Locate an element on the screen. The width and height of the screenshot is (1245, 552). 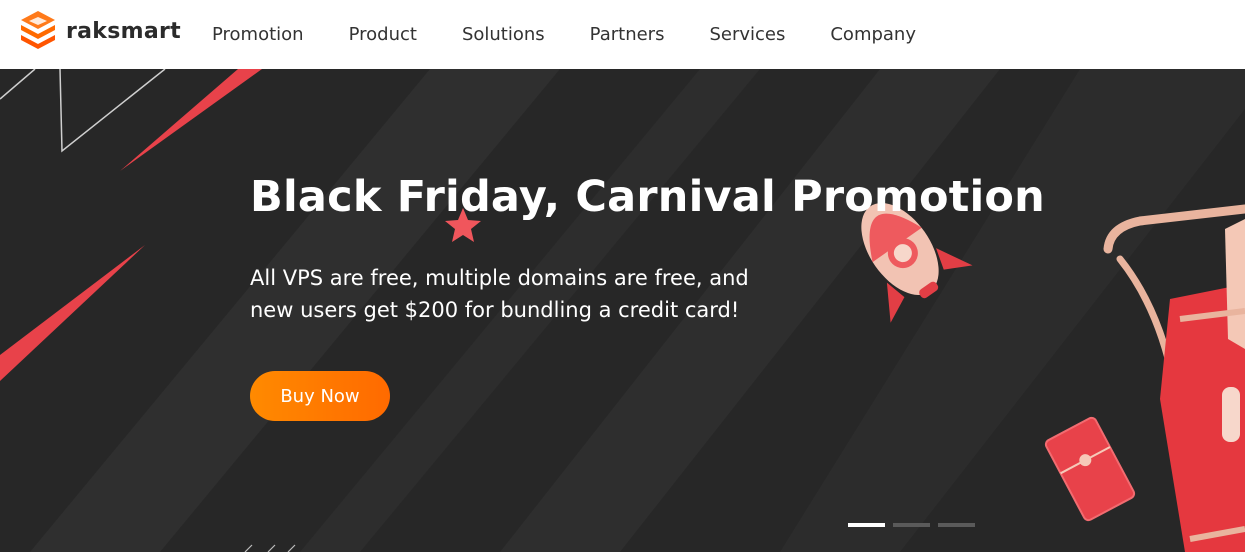
red-slash-left is located at coordinates (72, 313).